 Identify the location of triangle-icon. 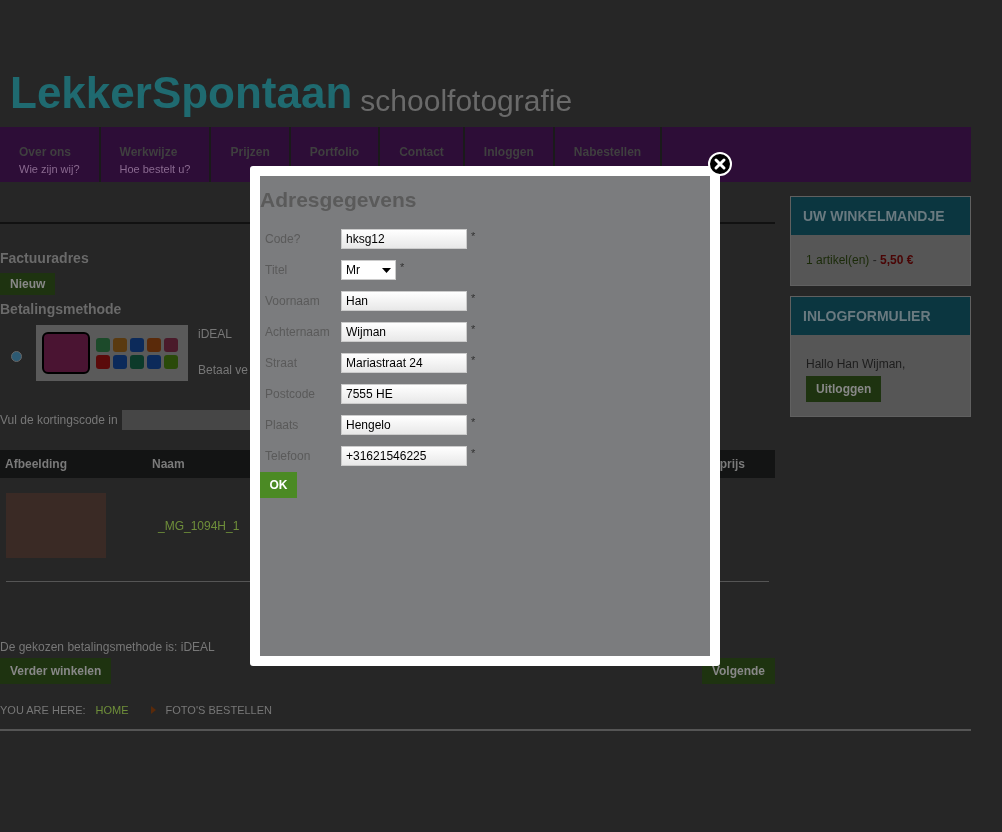
(153, 710).